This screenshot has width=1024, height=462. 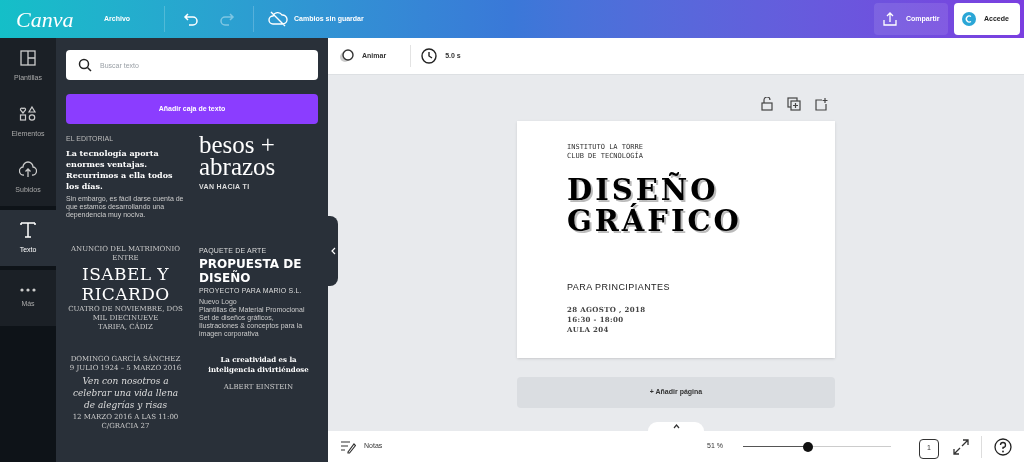 What do you see at coordinates (348, 446) in the screenshot?
I see `notes-icon` at bounding box center [348, 446].